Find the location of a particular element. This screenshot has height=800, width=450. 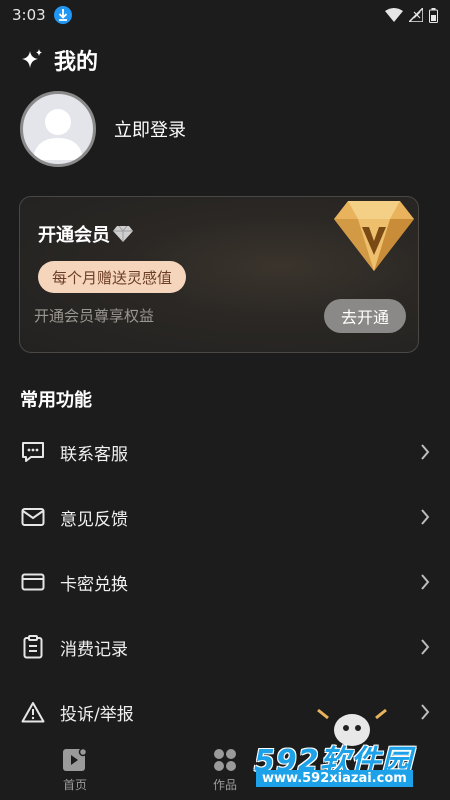

mail-icon is located at coordinates (33, 517).